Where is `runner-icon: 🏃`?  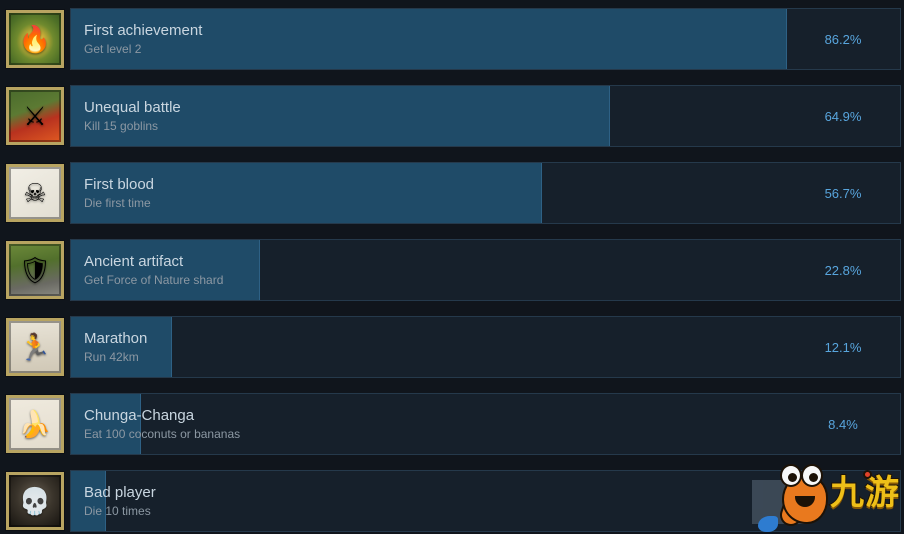 runner-icon: 🏃 is located at coordinates (35, 346).